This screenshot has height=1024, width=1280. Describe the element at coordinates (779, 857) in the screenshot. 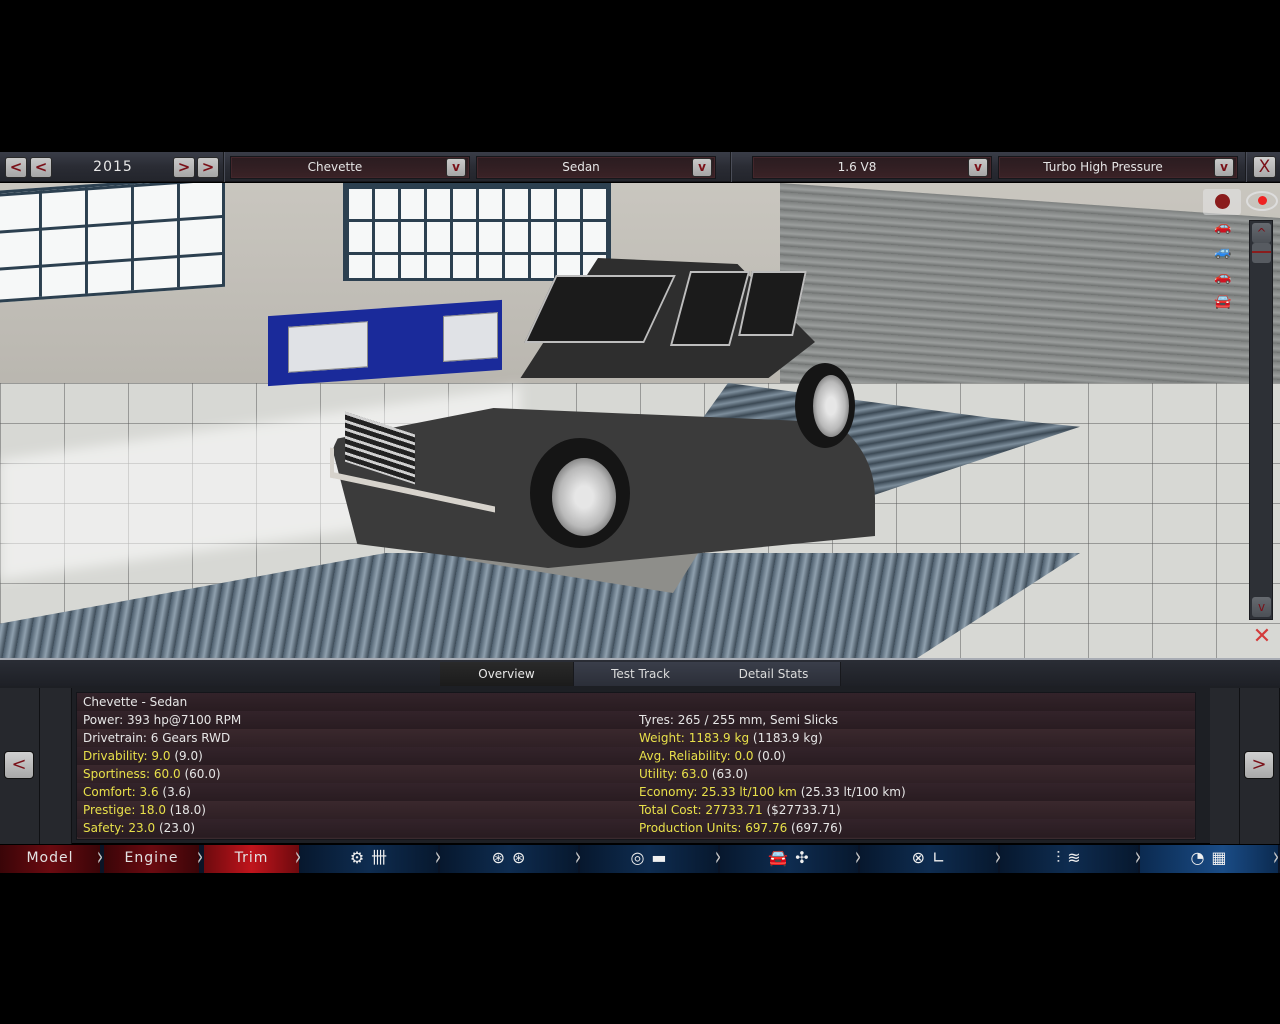

I see `aero-cooling-icon-1: 🚘` at that location.